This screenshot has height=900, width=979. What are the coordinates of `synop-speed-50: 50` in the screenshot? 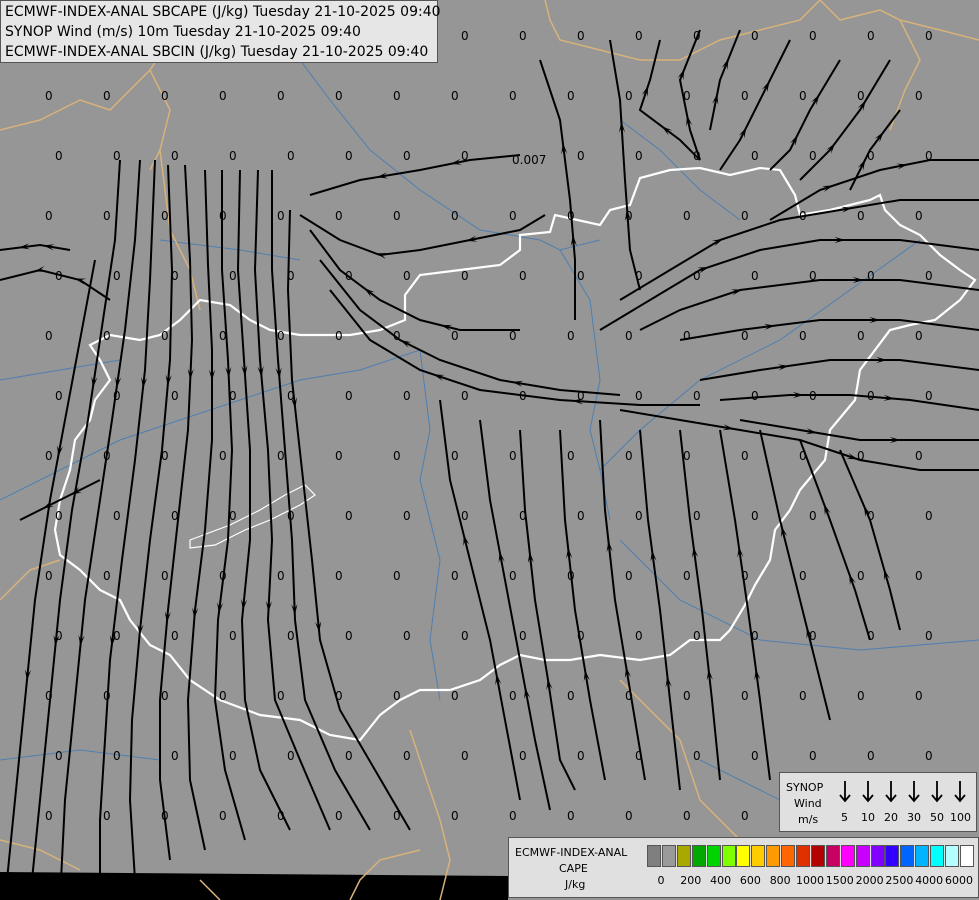 It's located at (937, 817).